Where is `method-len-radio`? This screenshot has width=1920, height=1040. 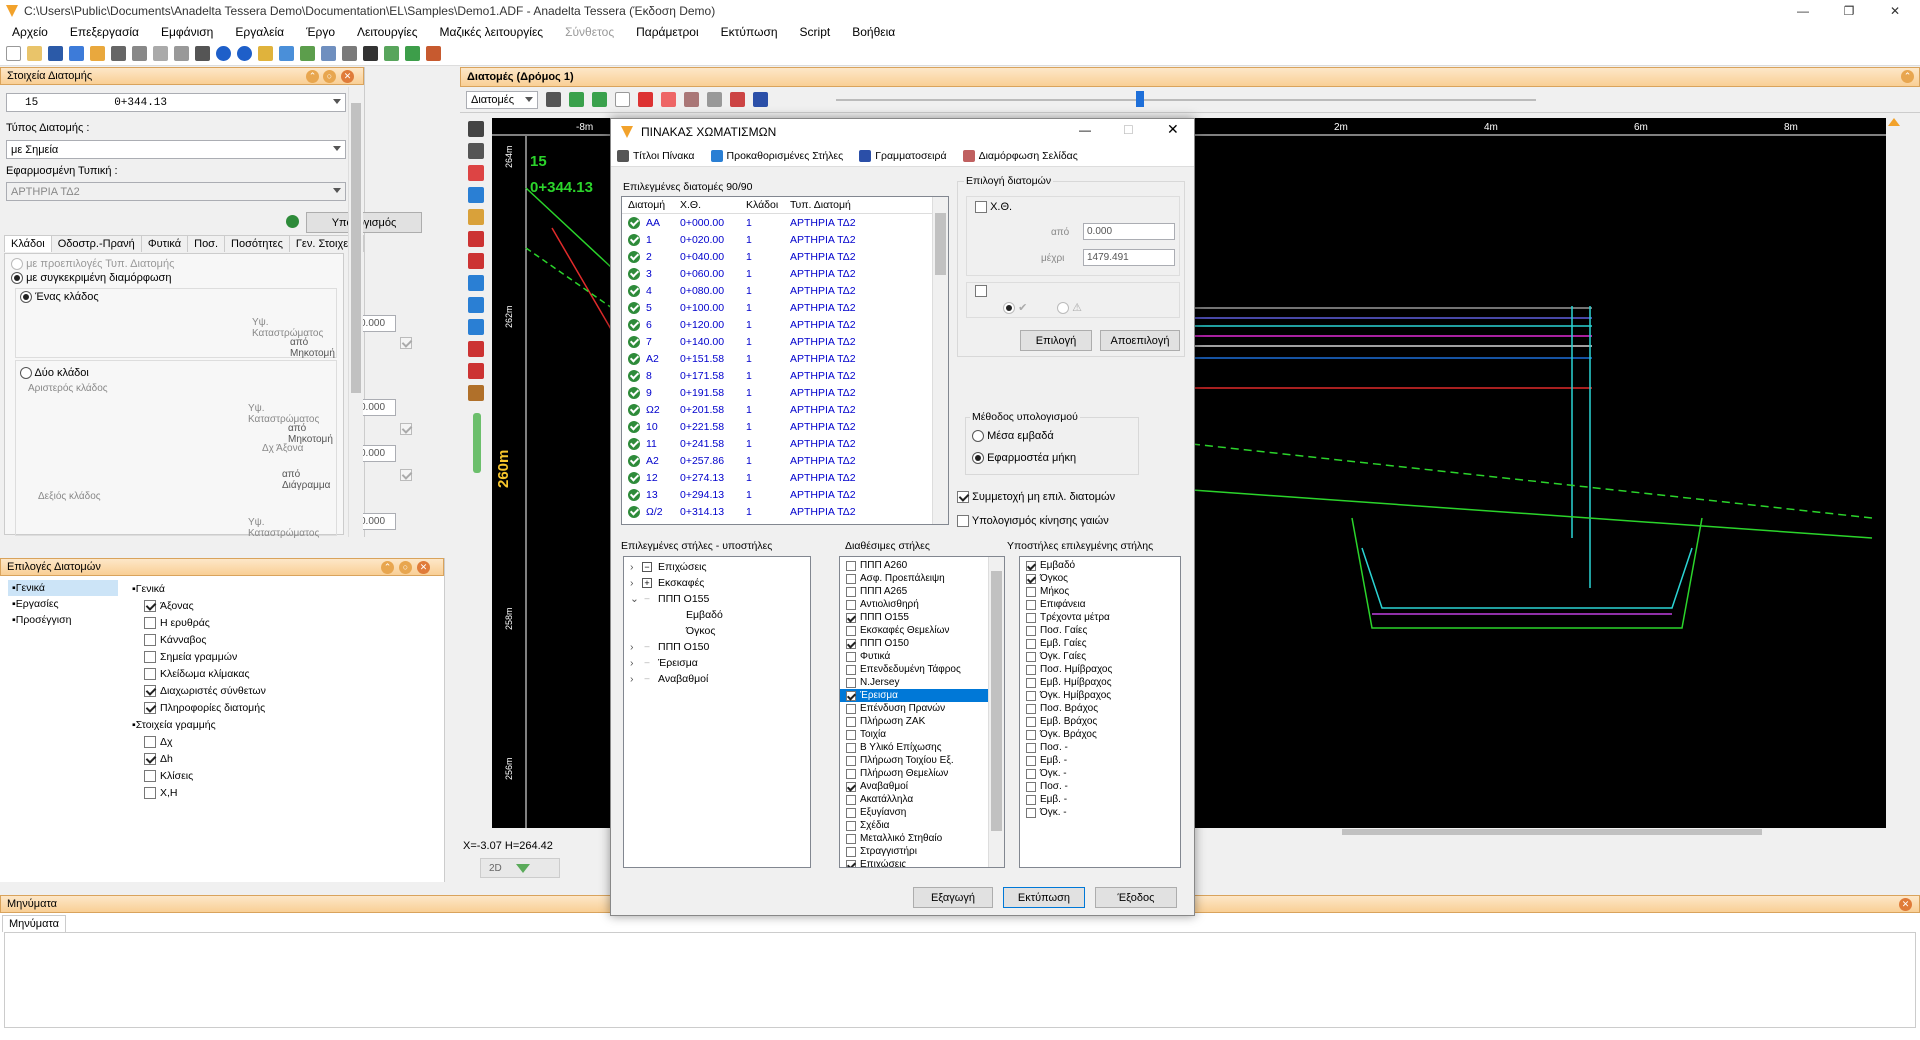
method-len-radio is located at coordinates (978, 458).